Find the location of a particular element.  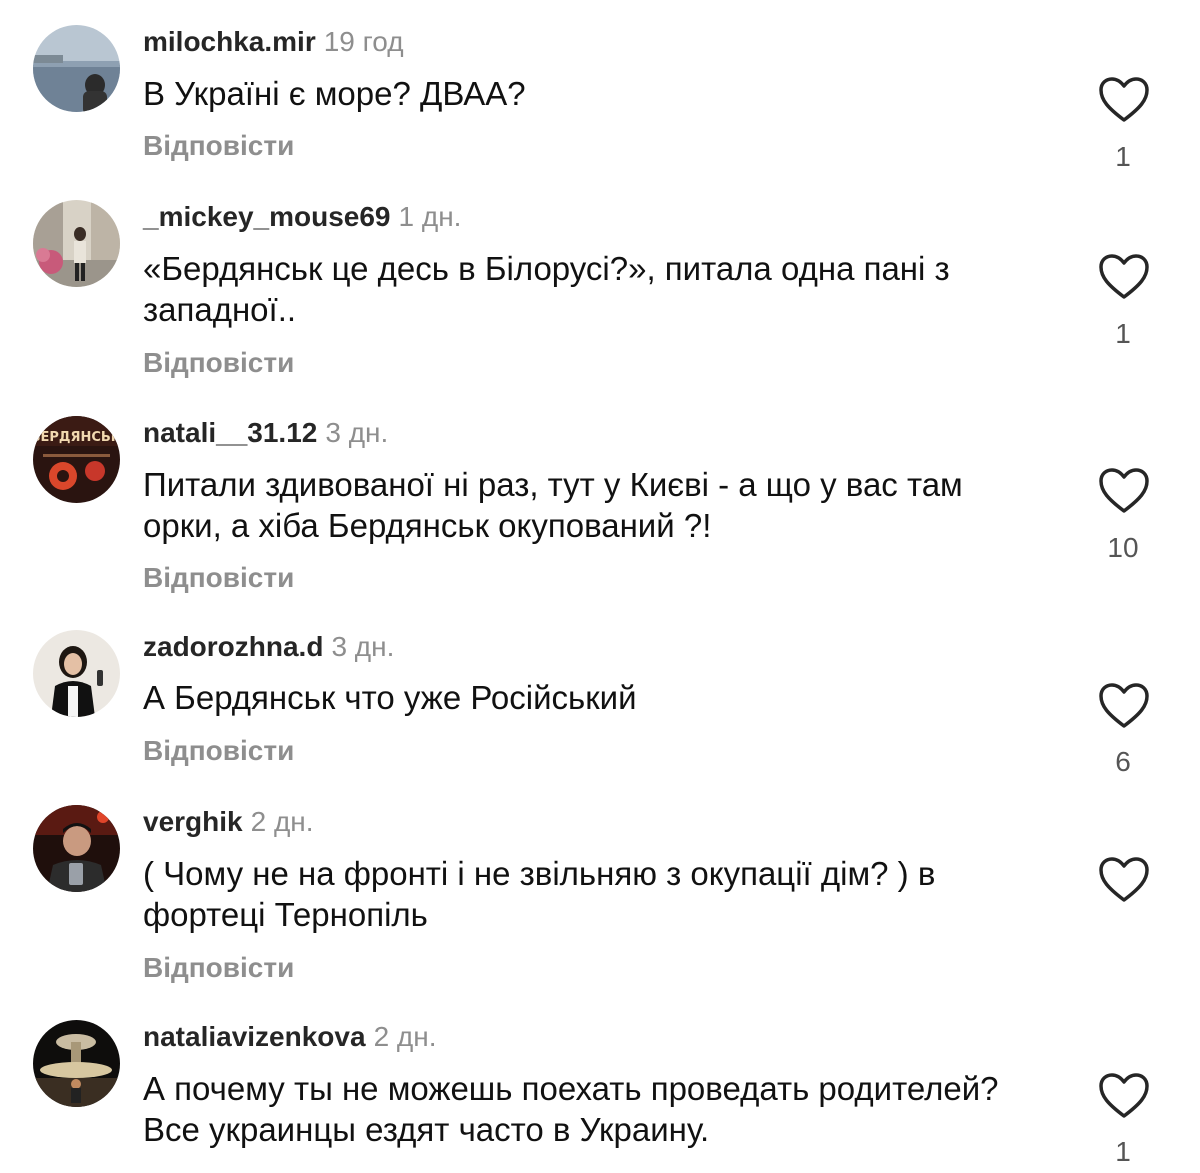

comment-meta: _mickey_mouse69 1 дн. is located at coordinates (302, 217).